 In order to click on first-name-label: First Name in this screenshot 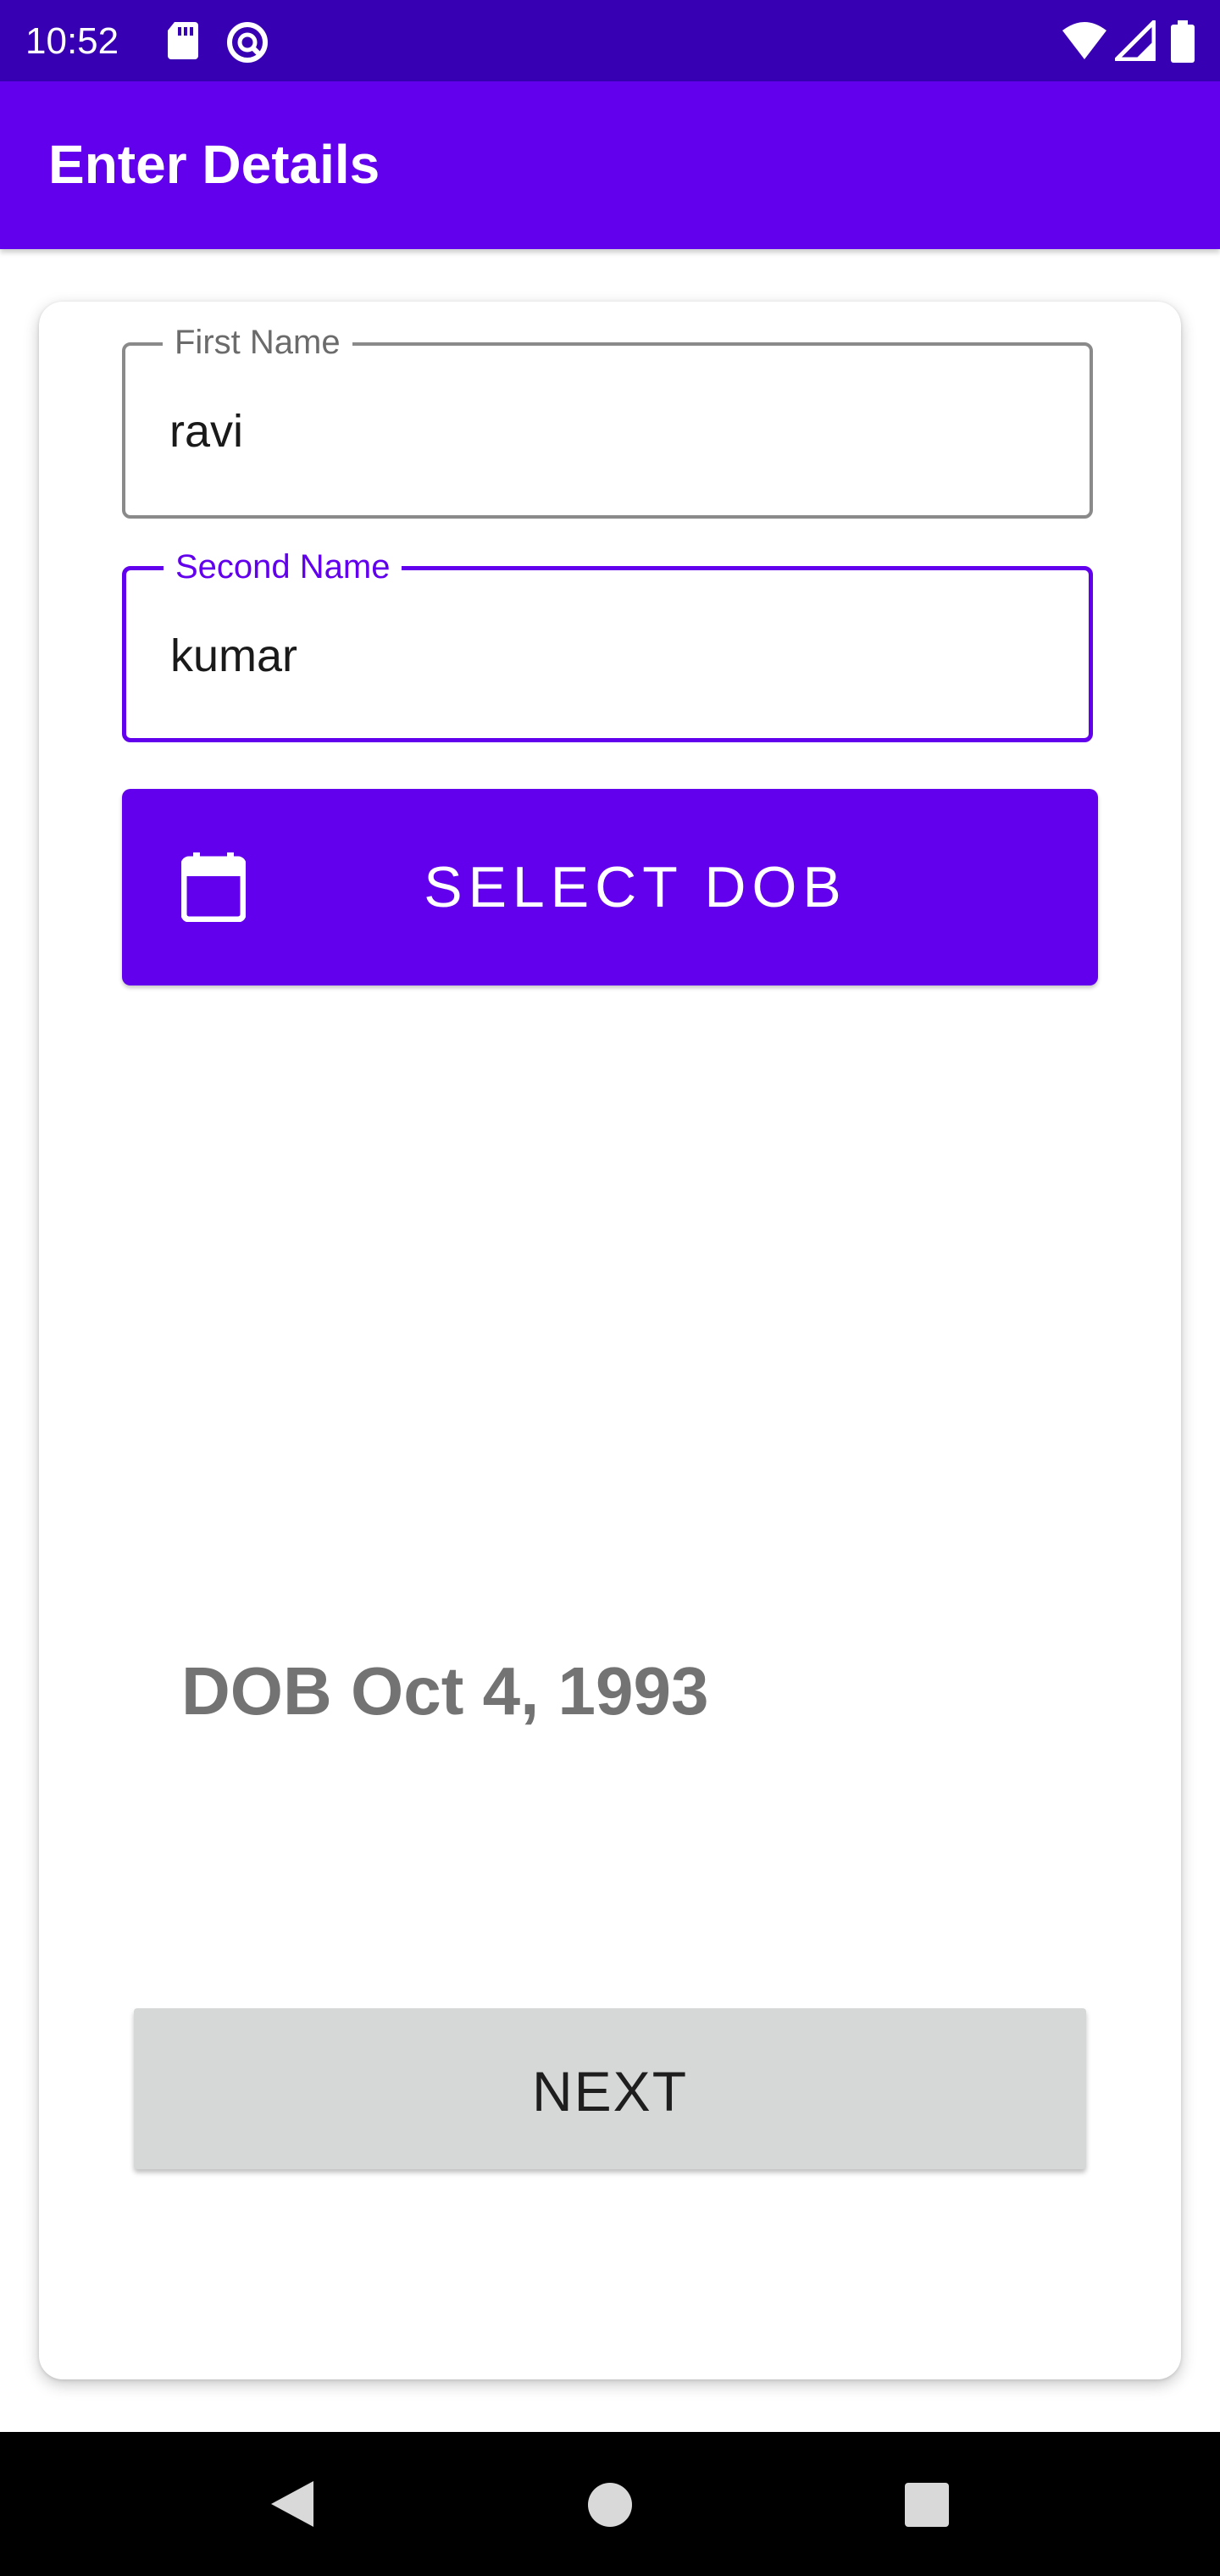, I will do `click(257, 342)`.